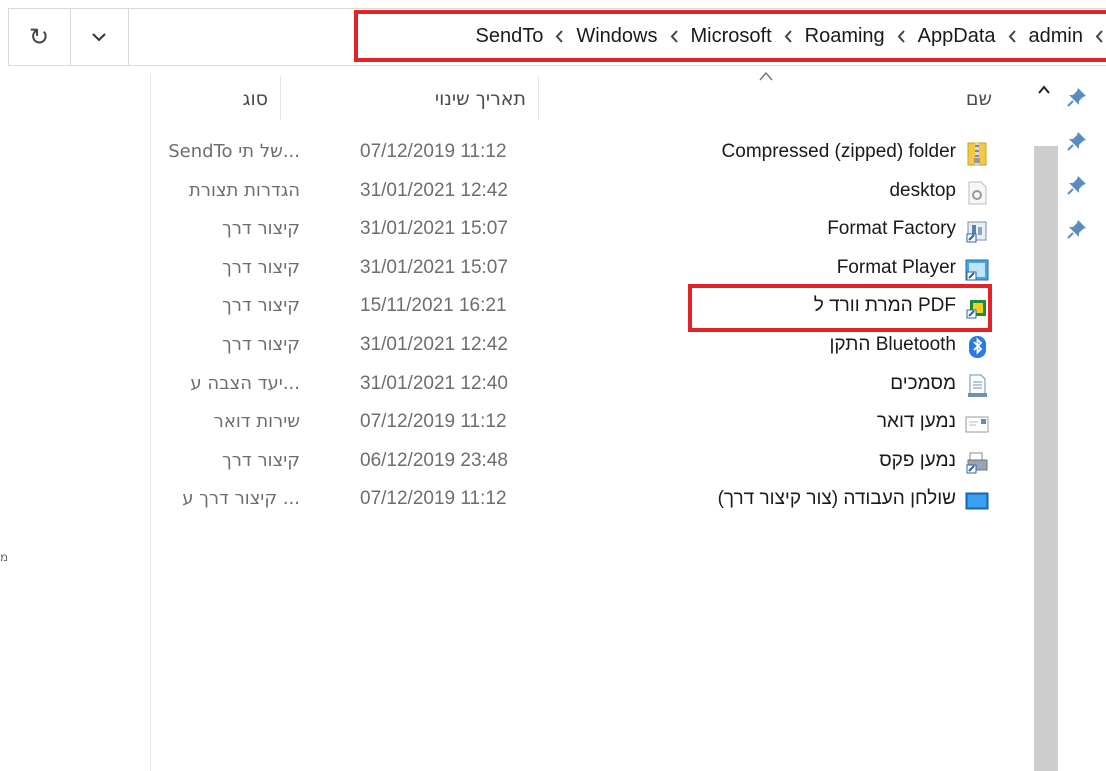 This screenshot has height=771, width=1106. Describe the element at coordinates (892, 344) in the screenshot. I see `file-name: Bluetooth התקן` at that location.